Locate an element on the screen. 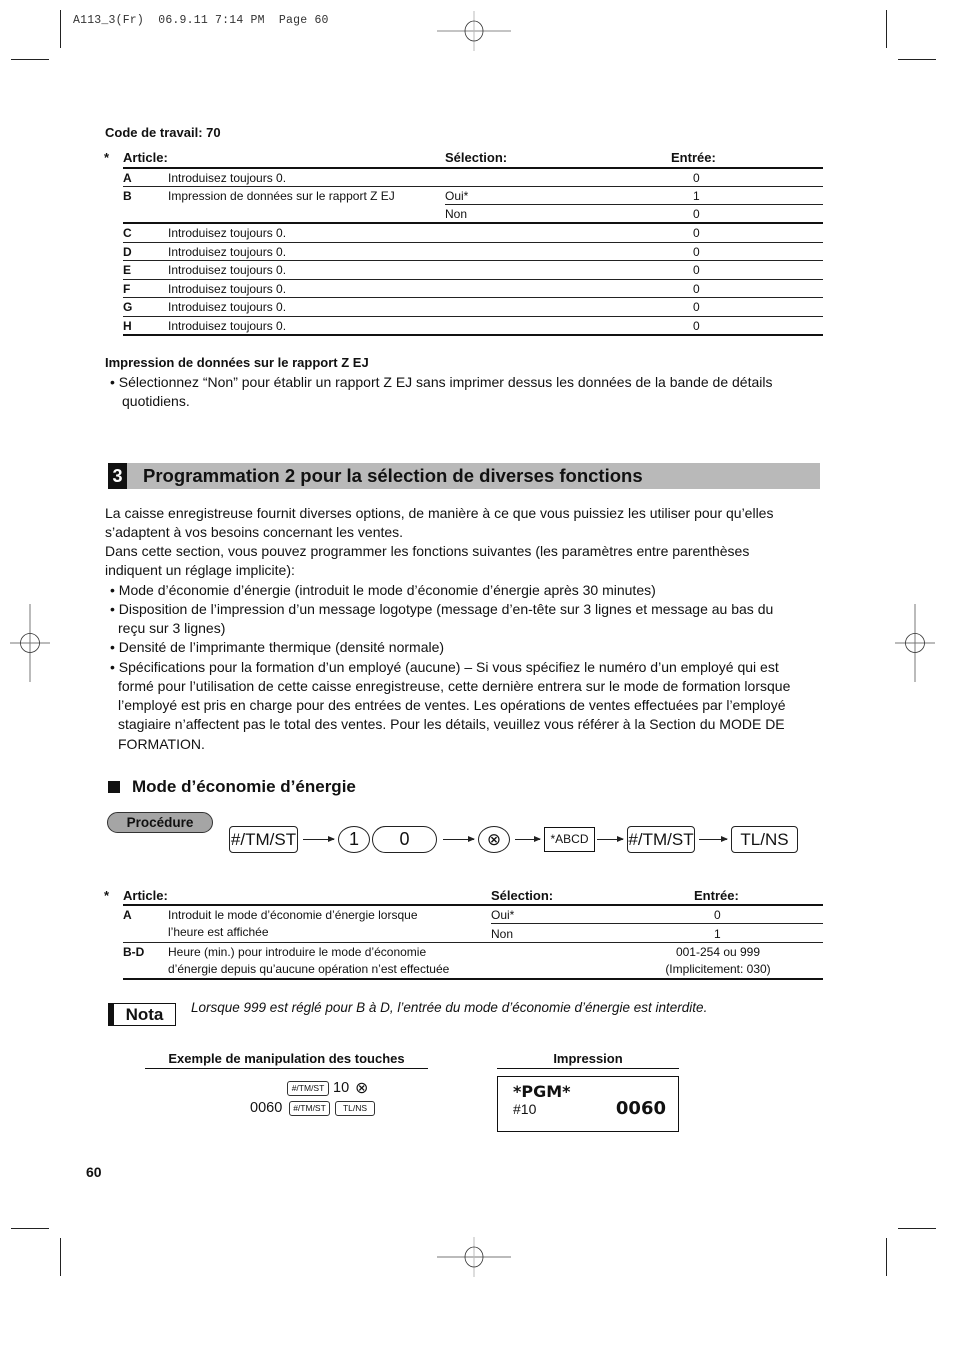 The image size is (954, 1351). section-number: 3 is located at coordinates (117, 476).